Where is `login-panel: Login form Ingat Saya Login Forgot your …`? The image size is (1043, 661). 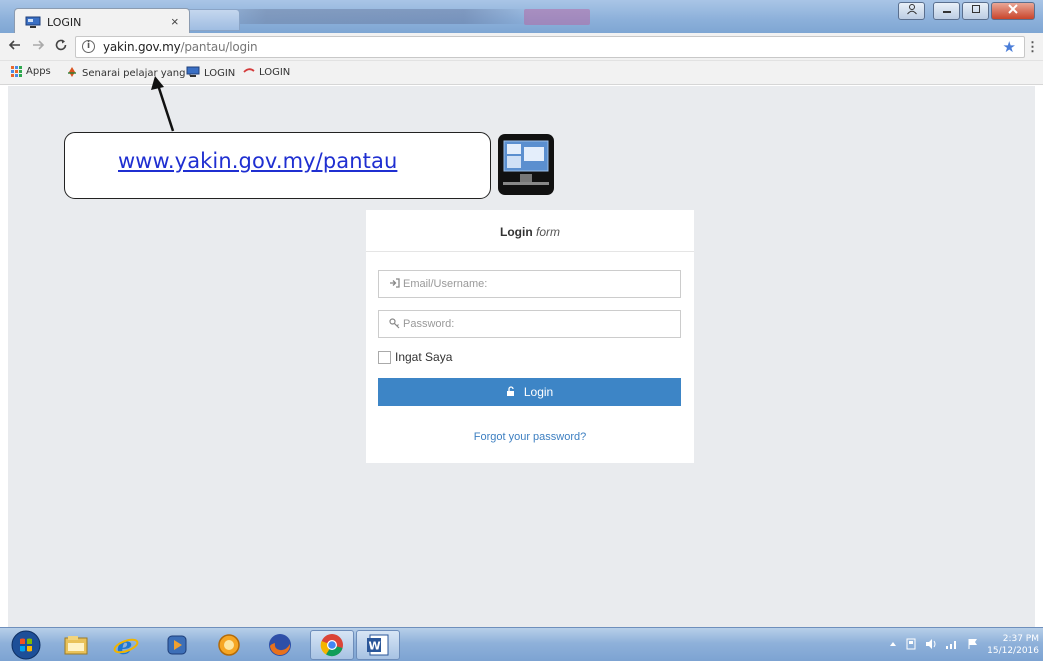 login-panel: Login form Ingat Saya Login Forgot your … is located at coordinates (530, 336).